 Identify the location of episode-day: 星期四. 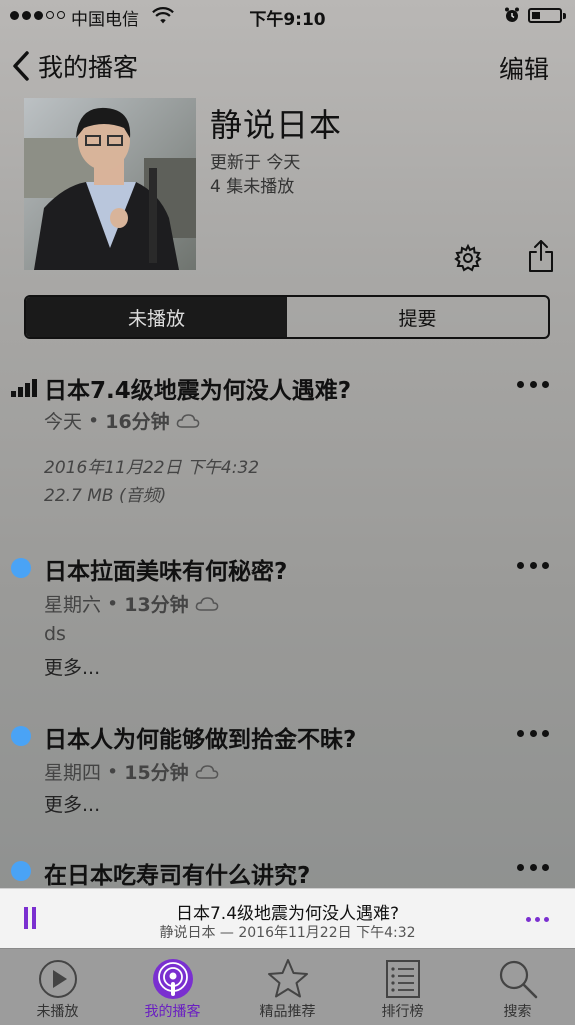
(73, 773).